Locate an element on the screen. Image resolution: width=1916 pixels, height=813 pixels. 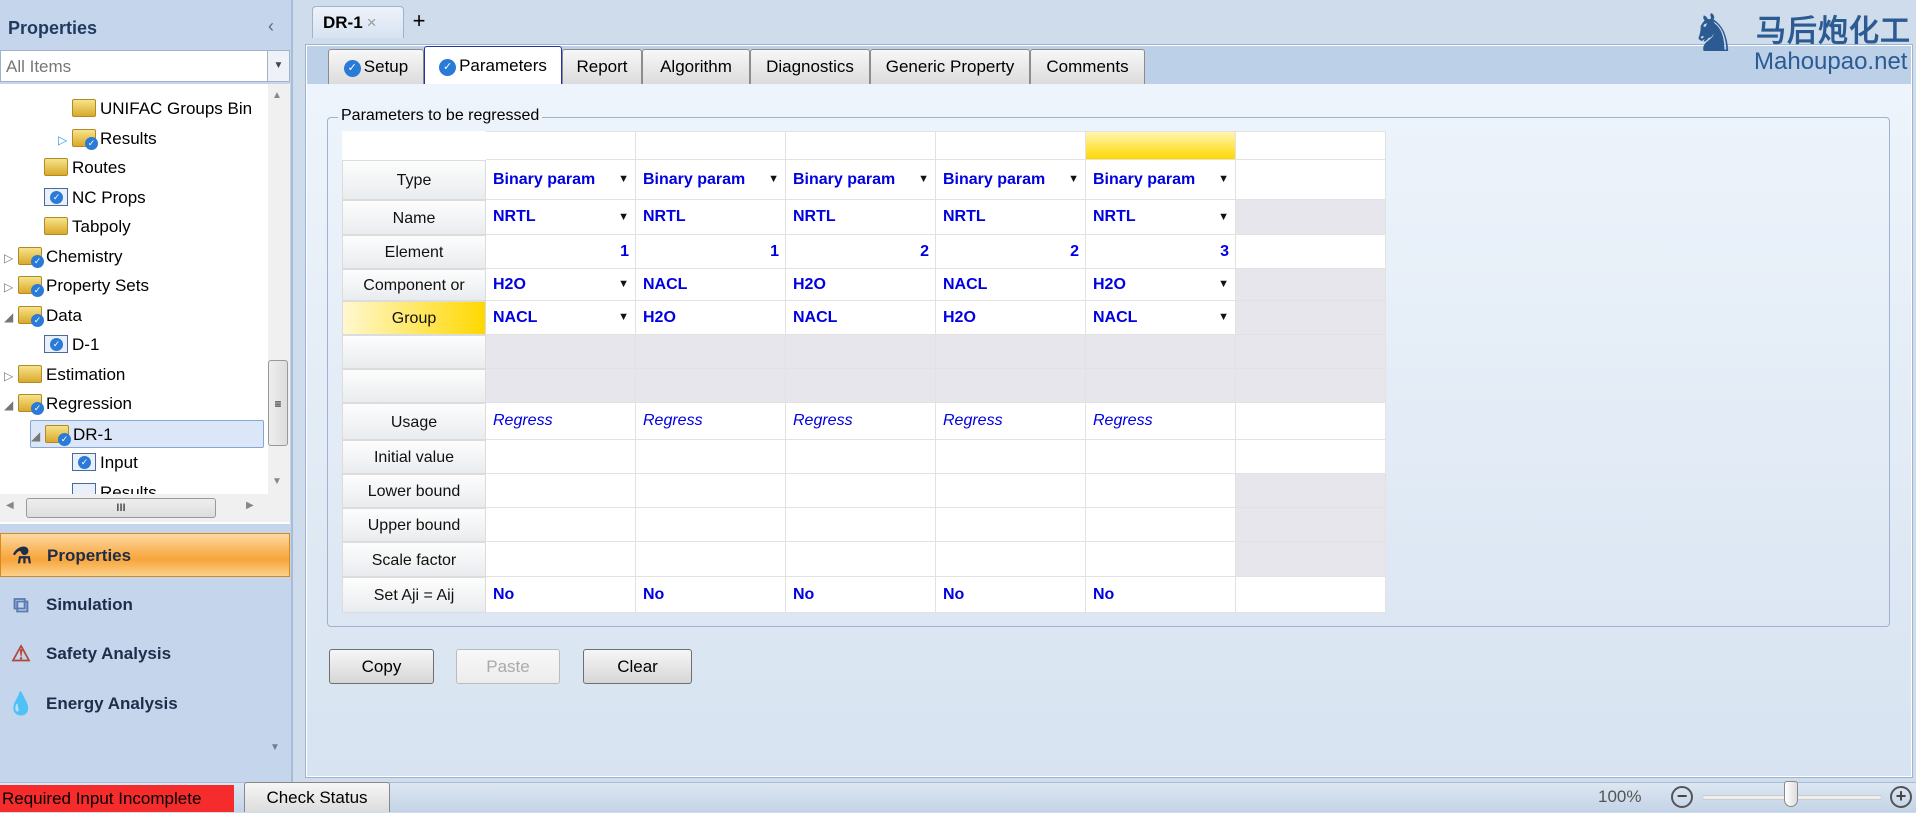
scroll-up-icon: ▲ is located at coordinates (277, 95).